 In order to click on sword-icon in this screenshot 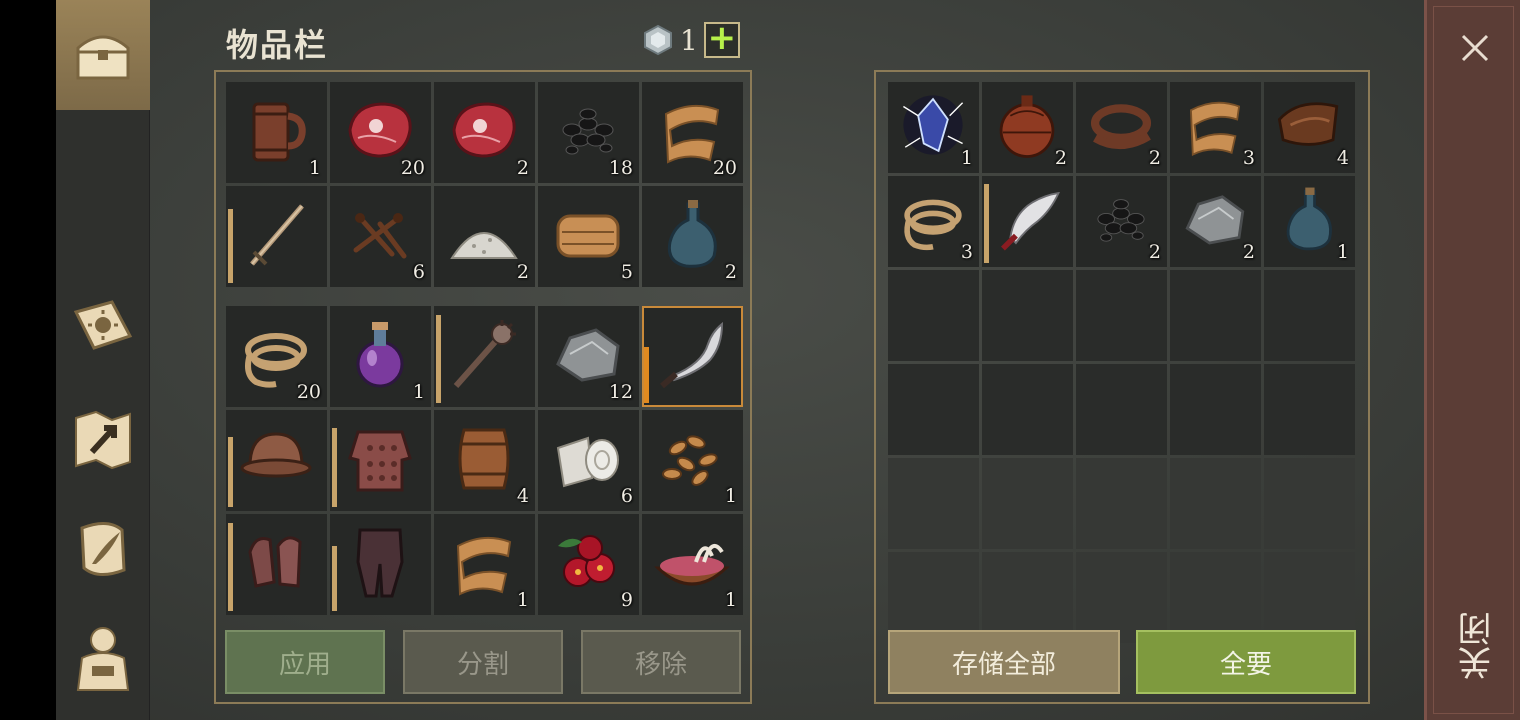, I will do `click(277, 235)`.